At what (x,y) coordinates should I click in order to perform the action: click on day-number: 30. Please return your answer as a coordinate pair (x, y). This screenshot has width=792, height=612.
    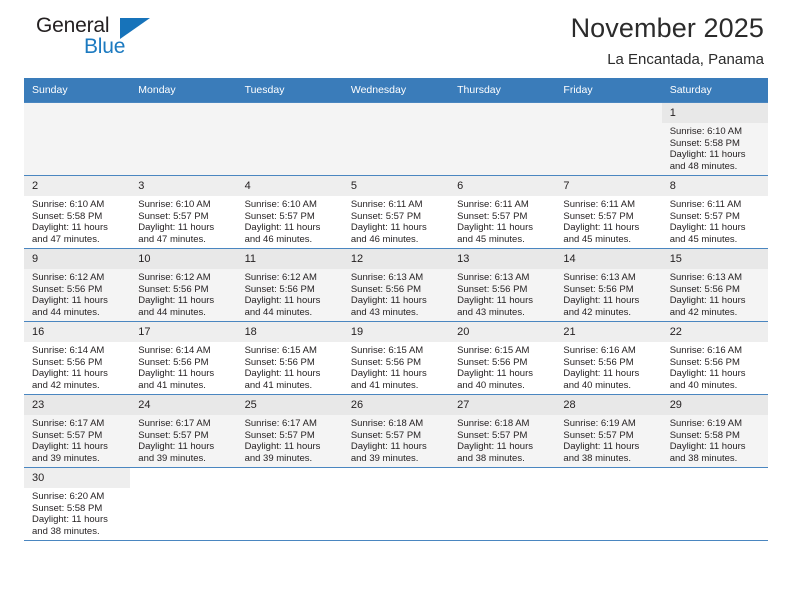
    Looking at the image, I should click on (77, 478).